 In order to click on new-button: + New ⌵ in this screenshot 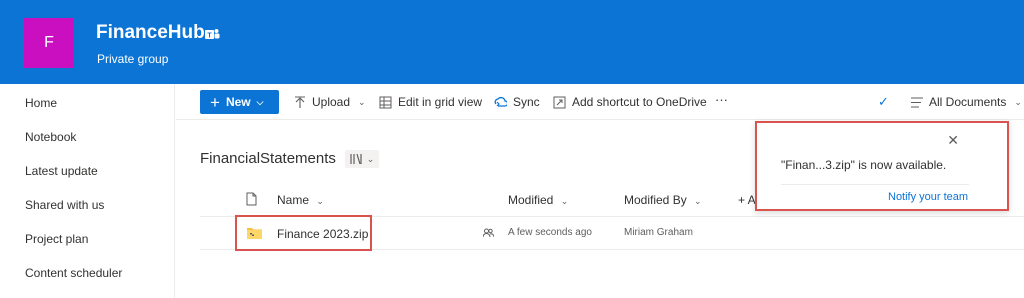, I will do `click(239, 102)`.